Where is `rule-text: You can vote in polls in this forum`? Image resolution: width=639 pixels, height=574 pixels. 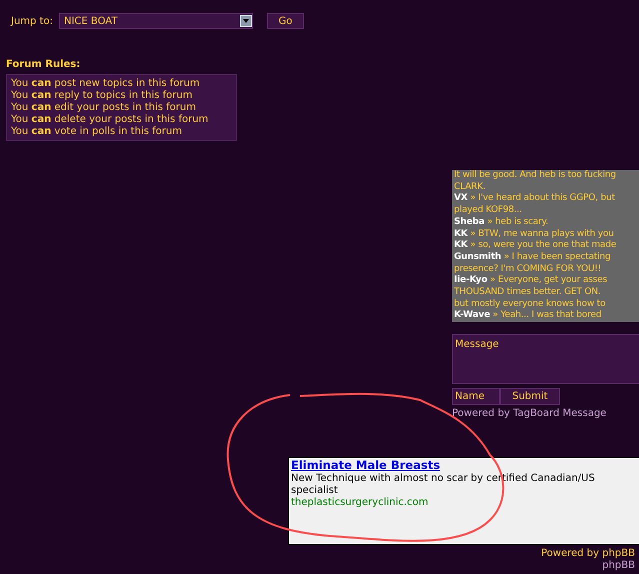
rule-text: You can vote in polls in this forum is located at coordinates (97, 132).